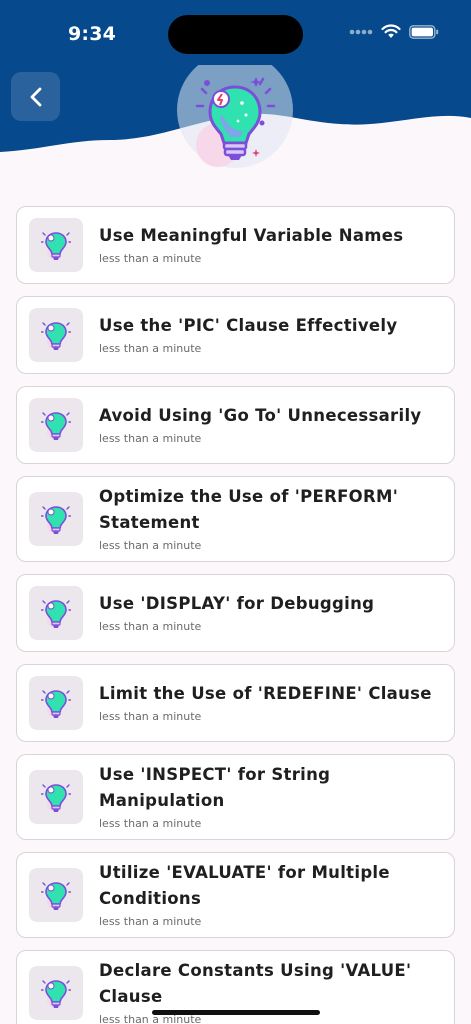 The height and width of the screenshot is (1024, 471). What do you see at coordinates (265, 693) in the screenshot?
I see `list-item-title: Limit the Use of 'REDEFINE' Clause` at bounding box center [265, 693].